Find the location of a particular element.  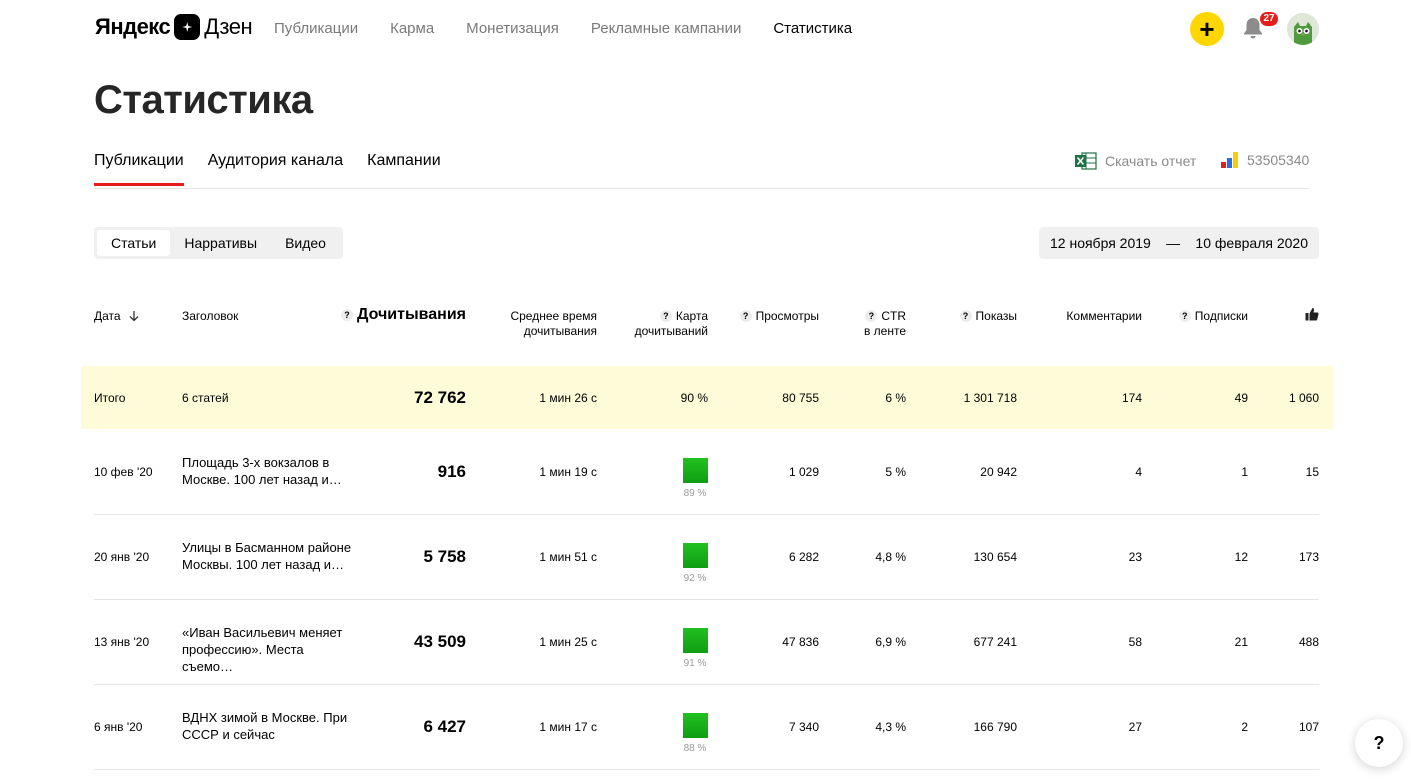

row-impressions: 20 942 is located at coordinates (998, 472).